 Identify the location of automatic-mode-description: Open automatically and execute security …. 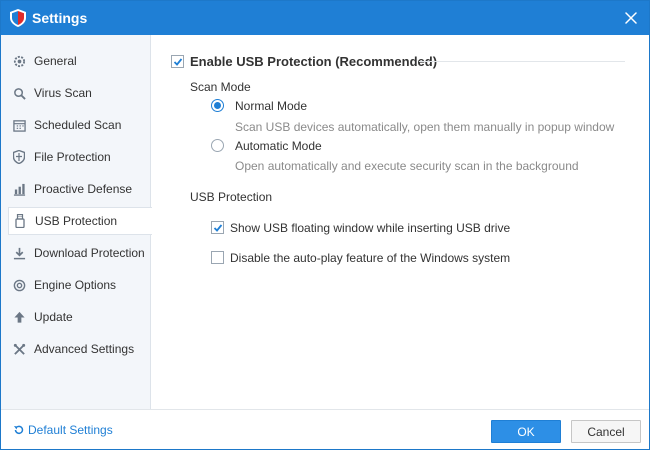
(407, 166).